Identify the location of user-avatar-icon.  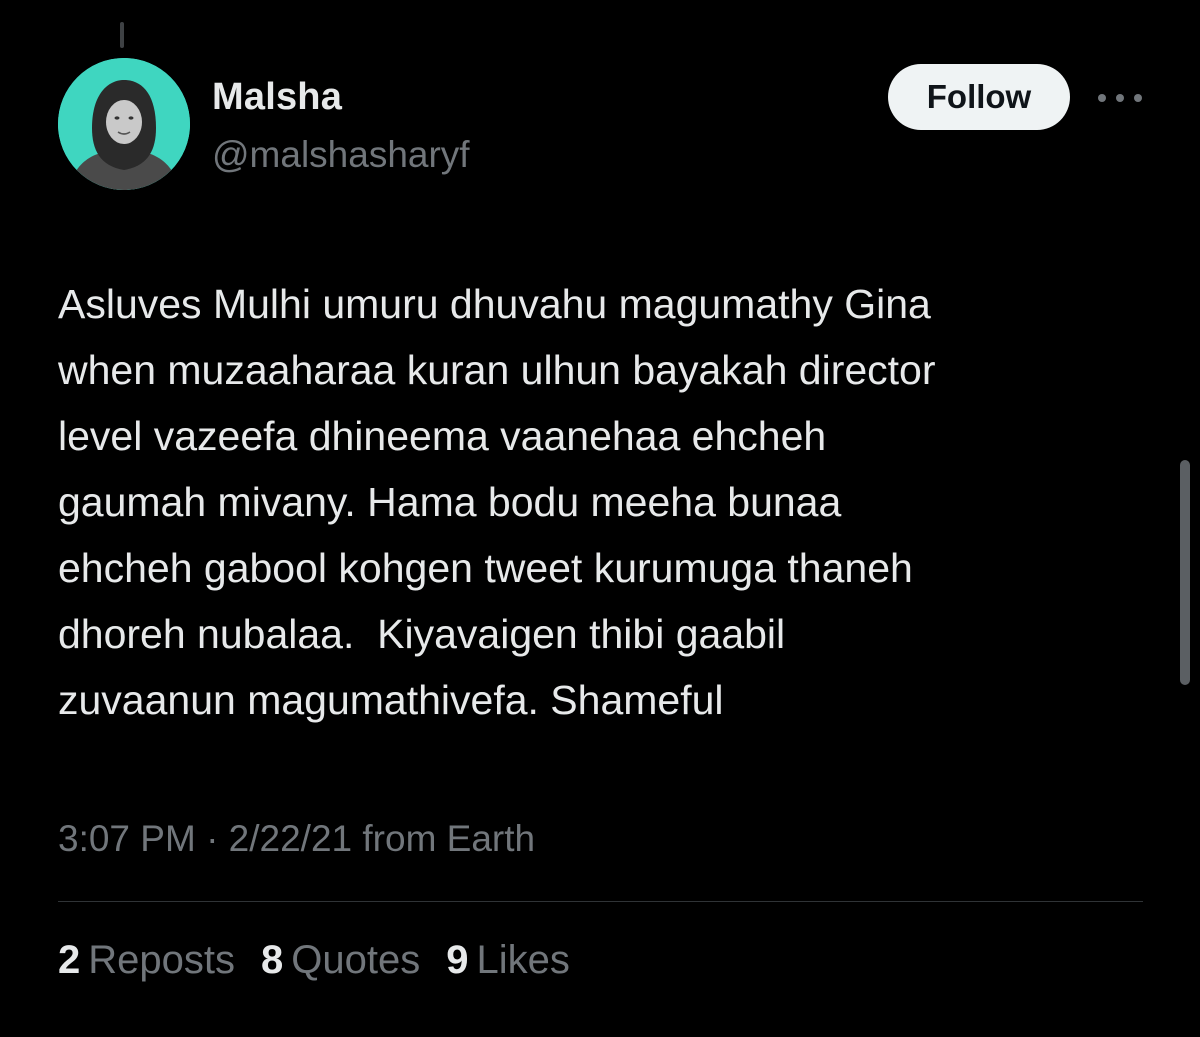
(124, 124).